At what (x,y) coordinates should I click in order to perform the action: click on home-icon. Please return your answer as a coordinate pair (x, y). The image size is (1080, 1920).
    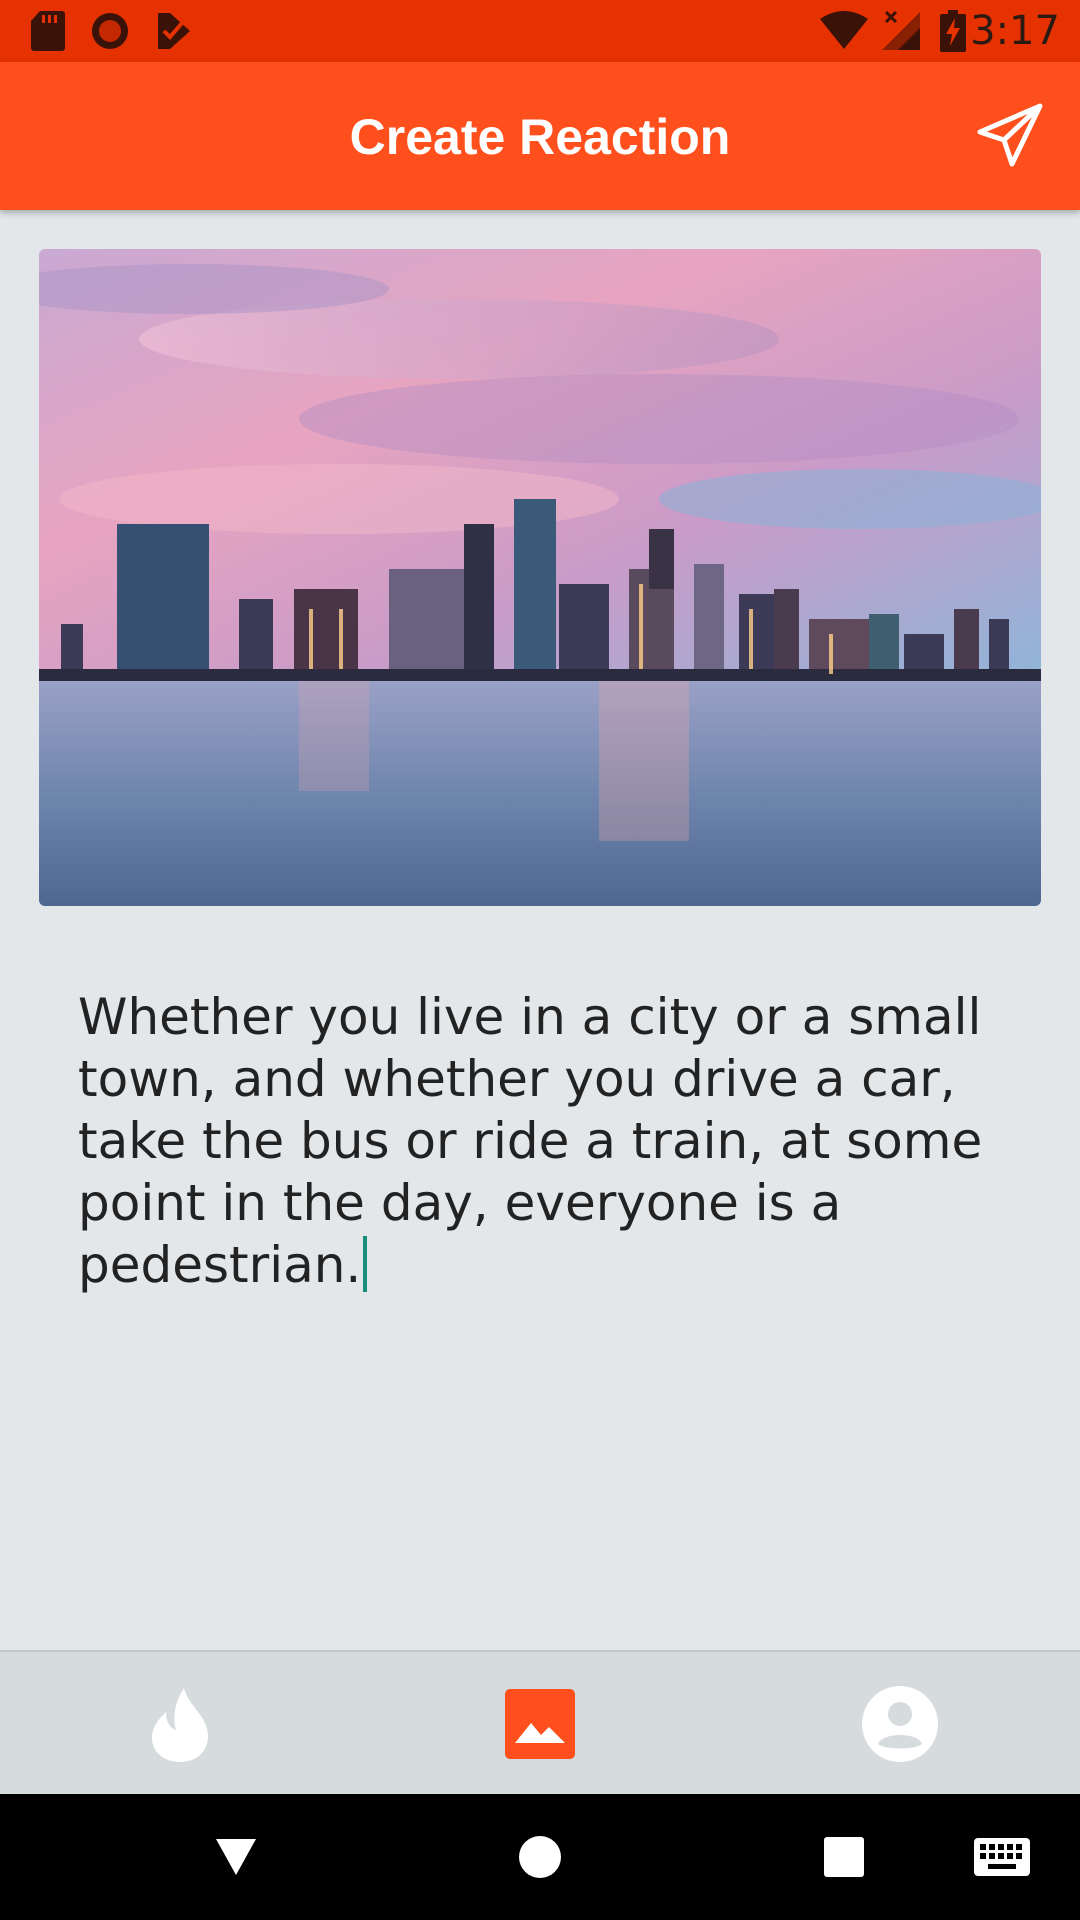
    Looking at the image, I should click on (540, 1857).